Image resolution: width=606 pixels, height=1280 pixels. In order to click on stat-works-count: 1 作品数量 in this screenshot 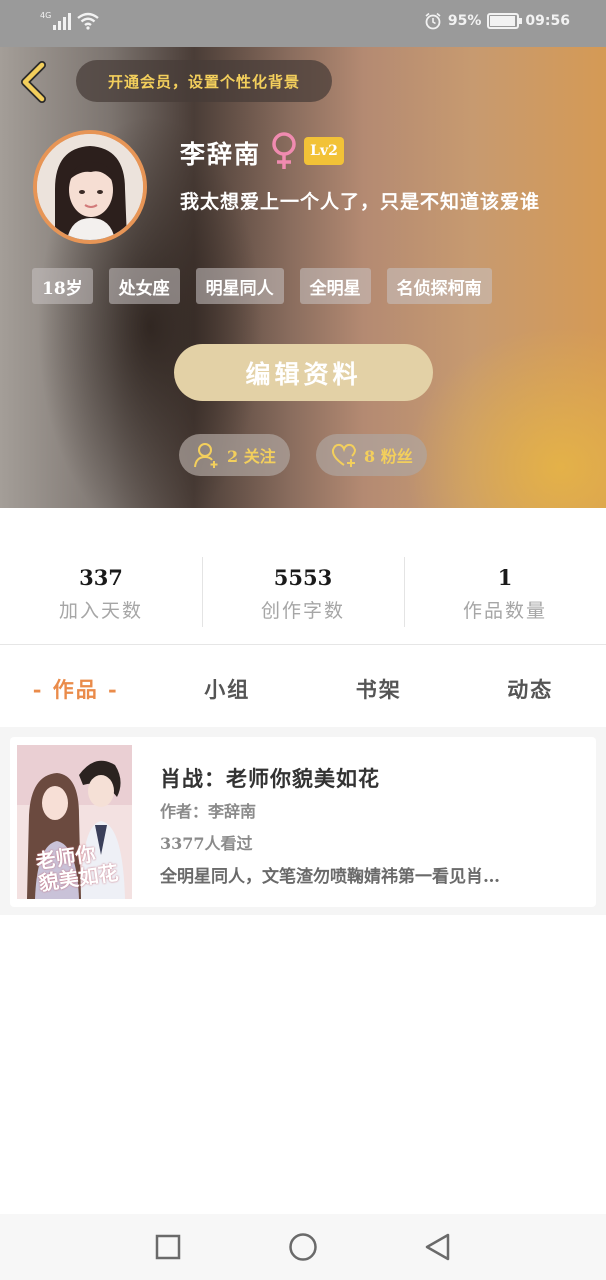, I will do `click(505, 592)`.